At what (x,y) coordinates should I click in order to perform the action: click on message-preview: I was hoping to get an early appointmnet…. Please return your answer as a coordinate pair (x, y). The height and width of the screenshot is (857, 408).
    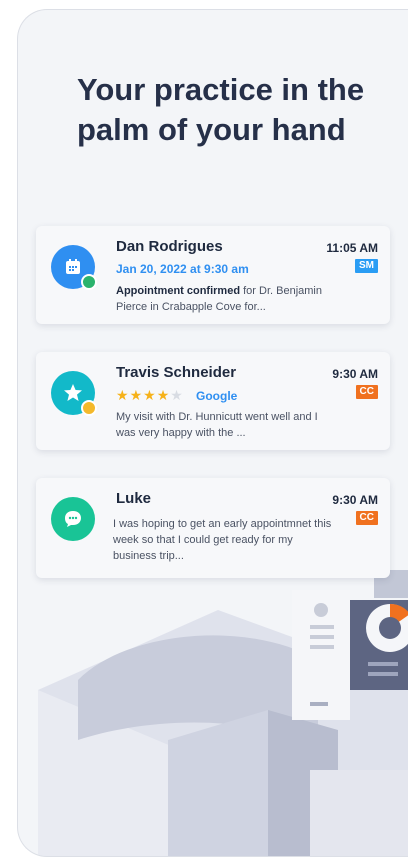
    Looking at the image, I should click on (222, 540).